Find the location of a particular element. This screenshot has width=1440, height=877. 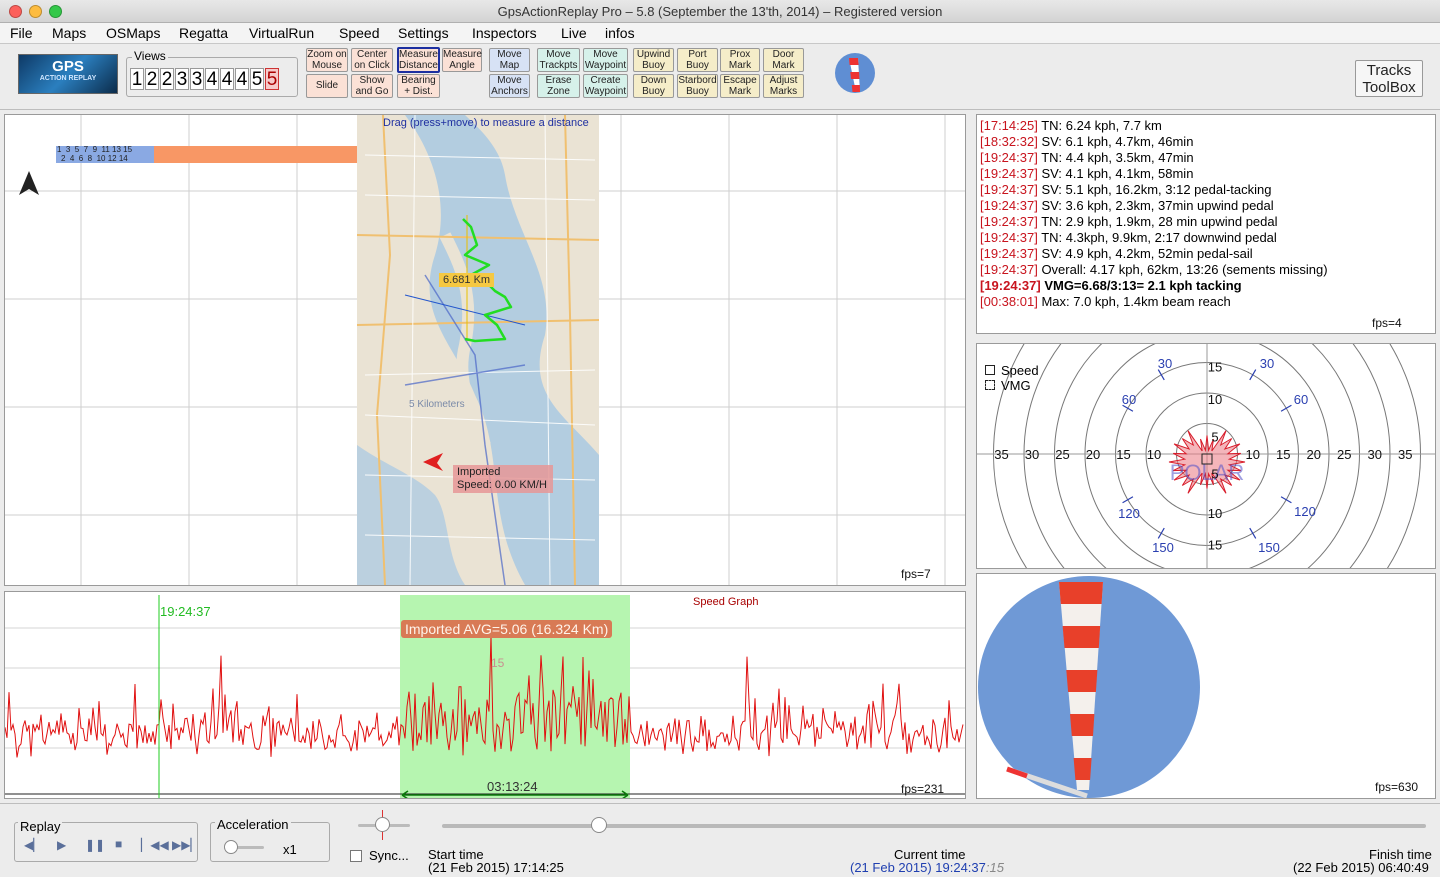

speed-checkbox is located at coordinates (990, 370).